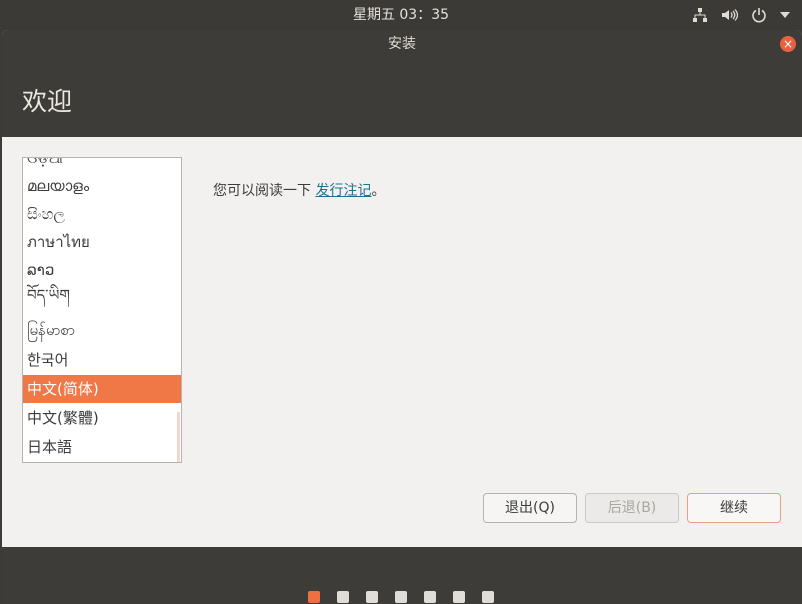 Image resolution: width=802 pixels, height=604 pixels. Describe the element at coordinates (102, 242) in the screenshot. I see `language-item-thai: ภาษาไทย` at that location.